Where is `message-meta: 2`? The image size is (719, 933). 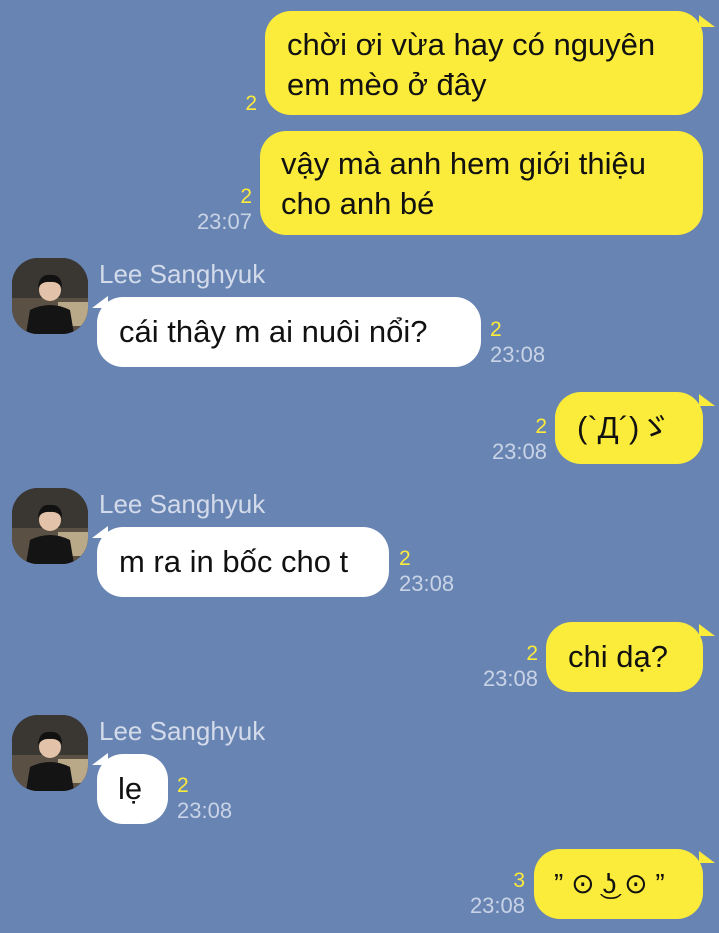 message-meta: 2 is located at coordinates (228, 104).